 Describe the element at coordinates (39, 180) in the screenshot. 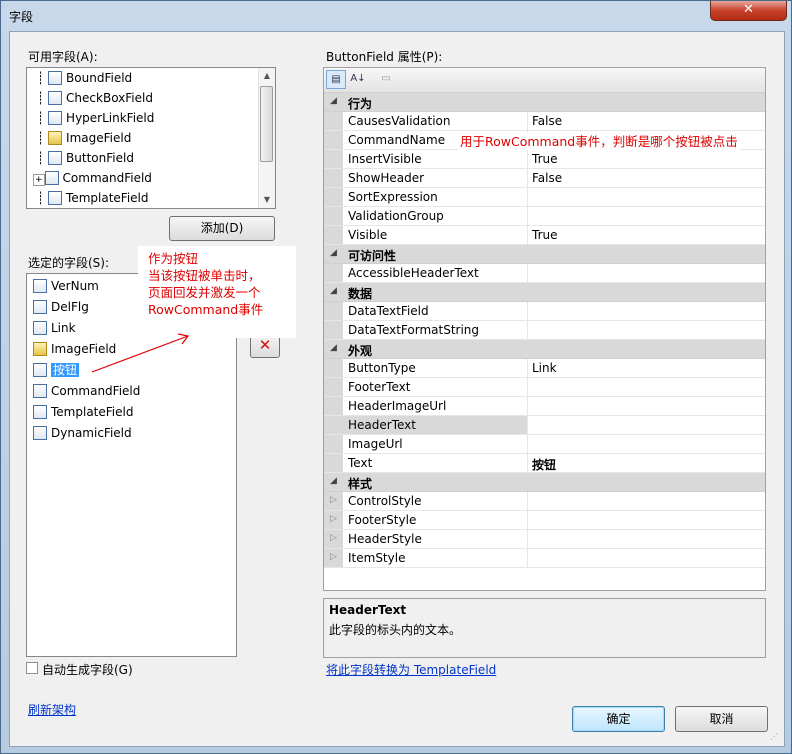

I see `expand-plus-icon: +` at that location.